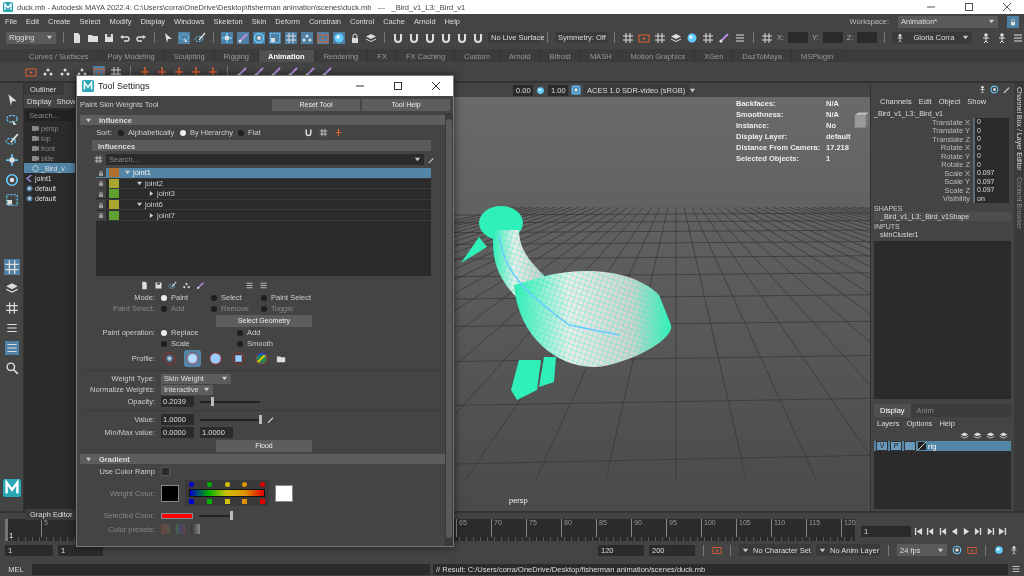 The height and width of the screenshot is (576, 1024). What do you see at coordinates (124, 86) in the screenshot?
I see `tool-window-title: Tool Settings` at bounding box center [124, 86].